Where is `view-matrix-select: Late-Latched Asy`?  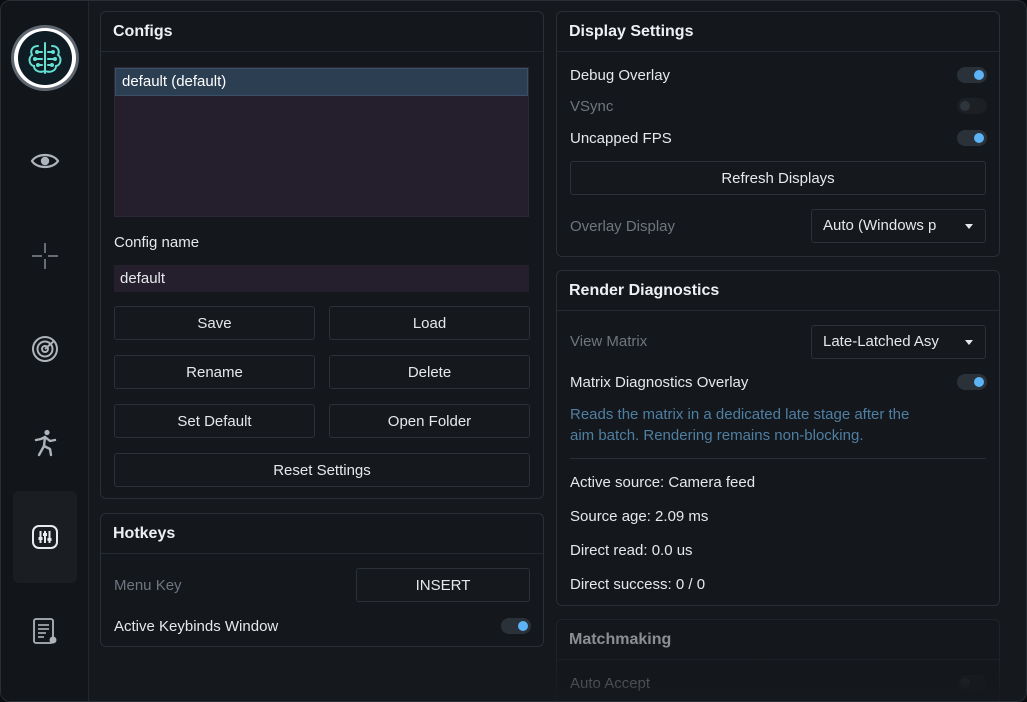
view-matrix-select: Late-Latched Asy is located at coordinates (898, 342).